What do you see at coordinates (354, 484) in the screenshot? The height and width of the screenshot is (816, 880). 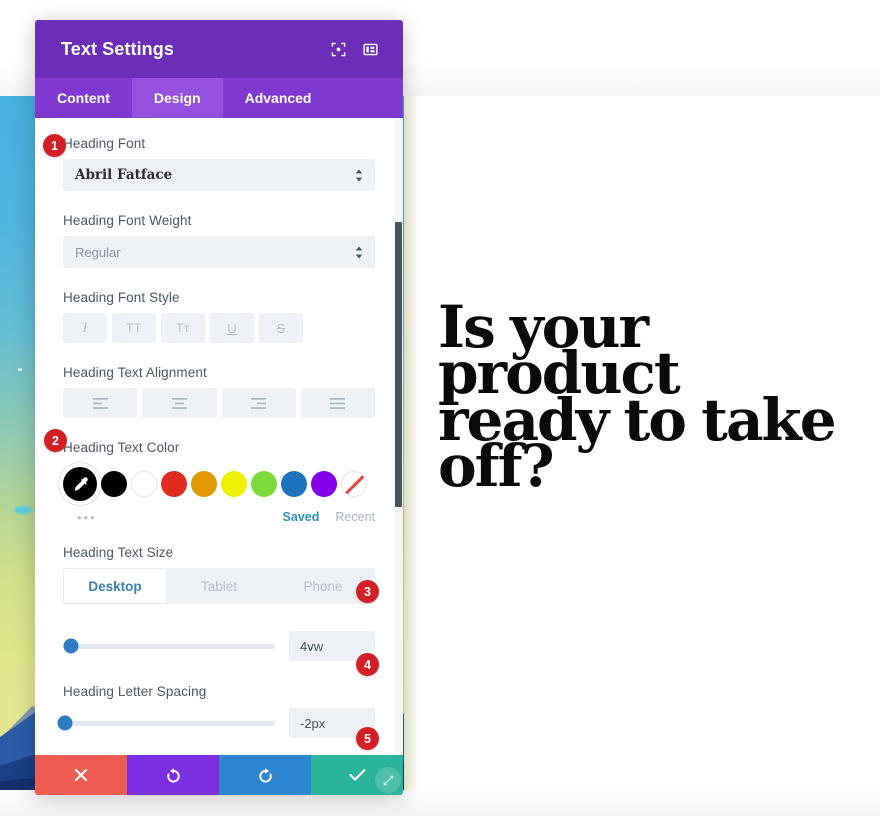 I see `swatch-none` at bounding box center [354, 484].